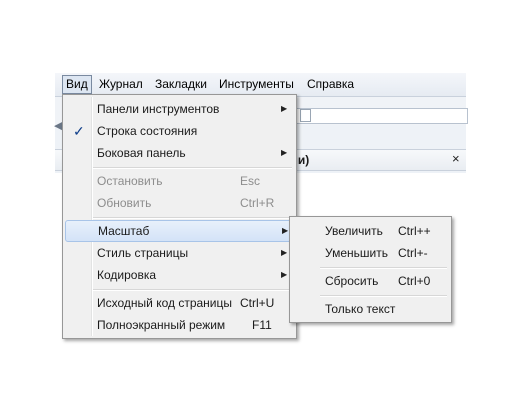 This screenshot has height=417, width=530. Describe the element at coordinates (143, 253) in the screenshot. I see `menu-item-label: Стиль страницы` at that location.